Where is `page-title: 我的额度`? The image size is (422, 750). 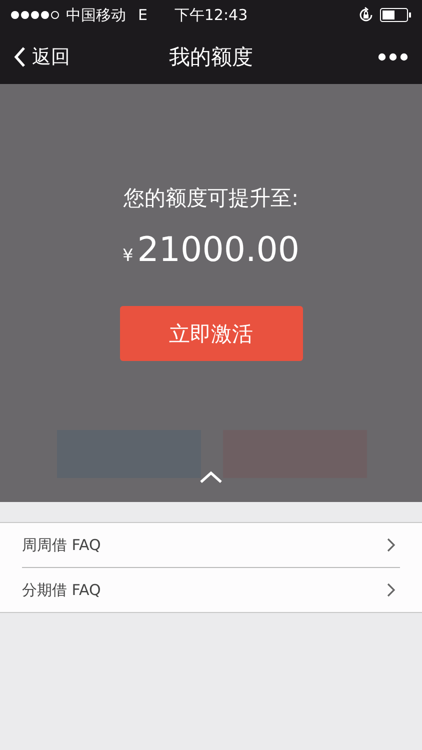 page-title: 我的额度 is located at coordinates (211, 57).